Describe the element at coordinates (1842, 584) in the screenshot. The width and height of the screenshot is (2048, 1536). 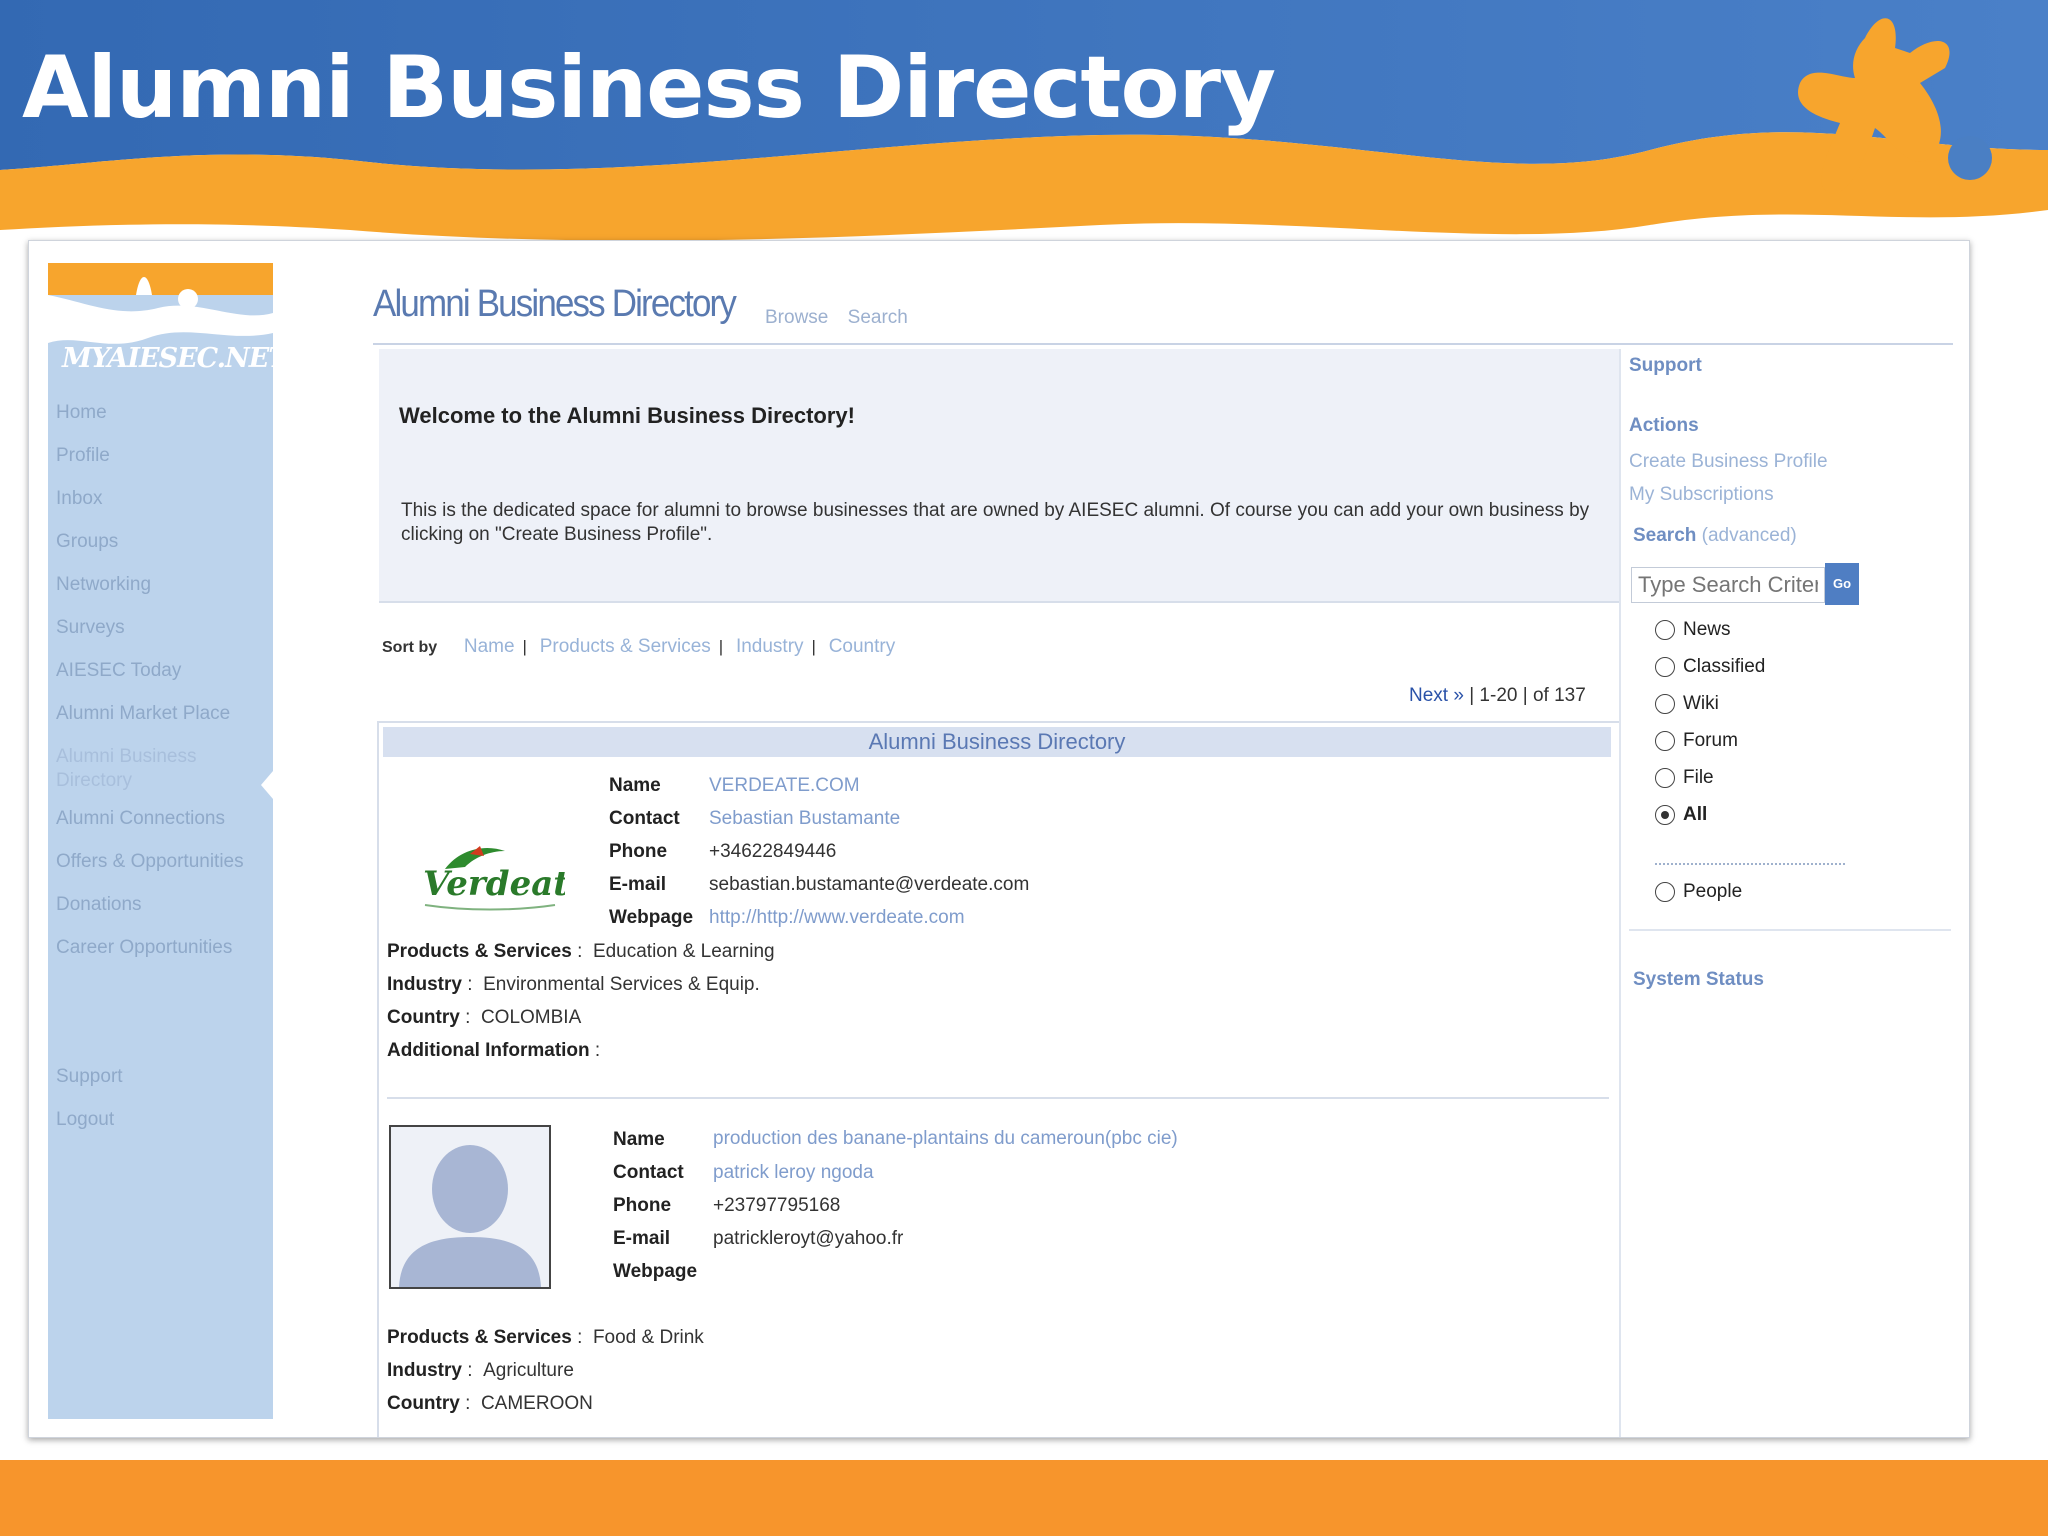
I see `go-button: Go` at that location.